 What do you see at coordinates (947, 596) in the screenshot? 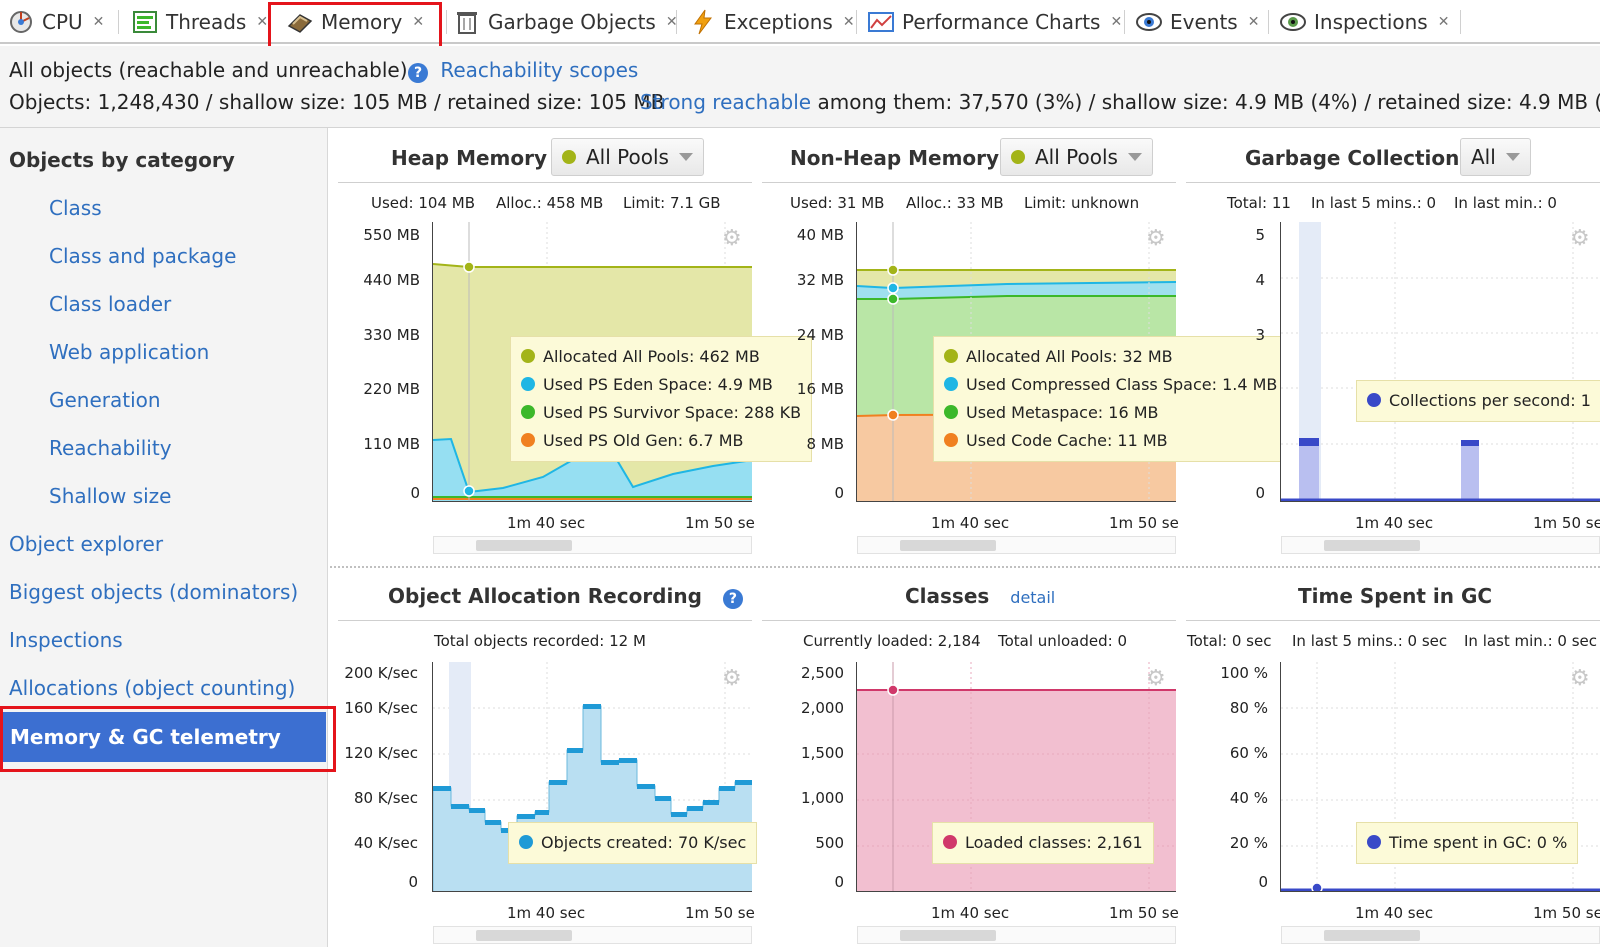
I see `panel-title-text: Classes` at bounding box center [947, 596].